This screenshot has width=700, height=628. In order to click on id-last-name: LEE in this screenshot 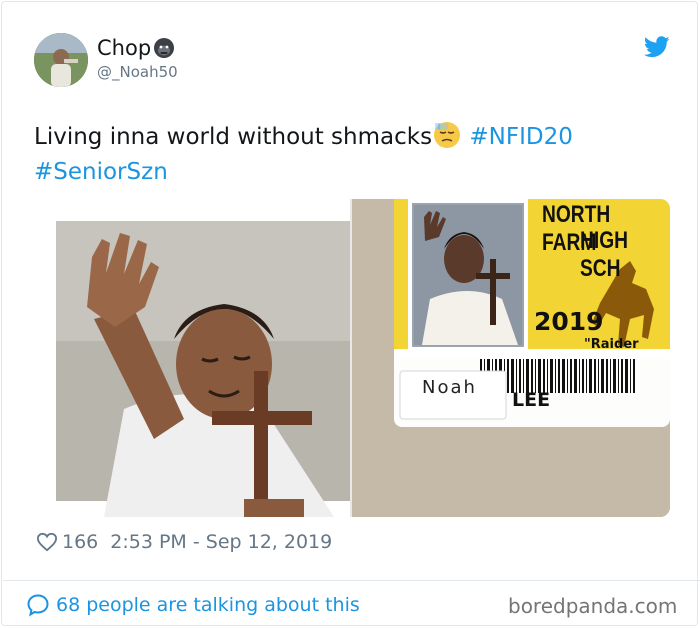, I will do `click(531, 400)`.